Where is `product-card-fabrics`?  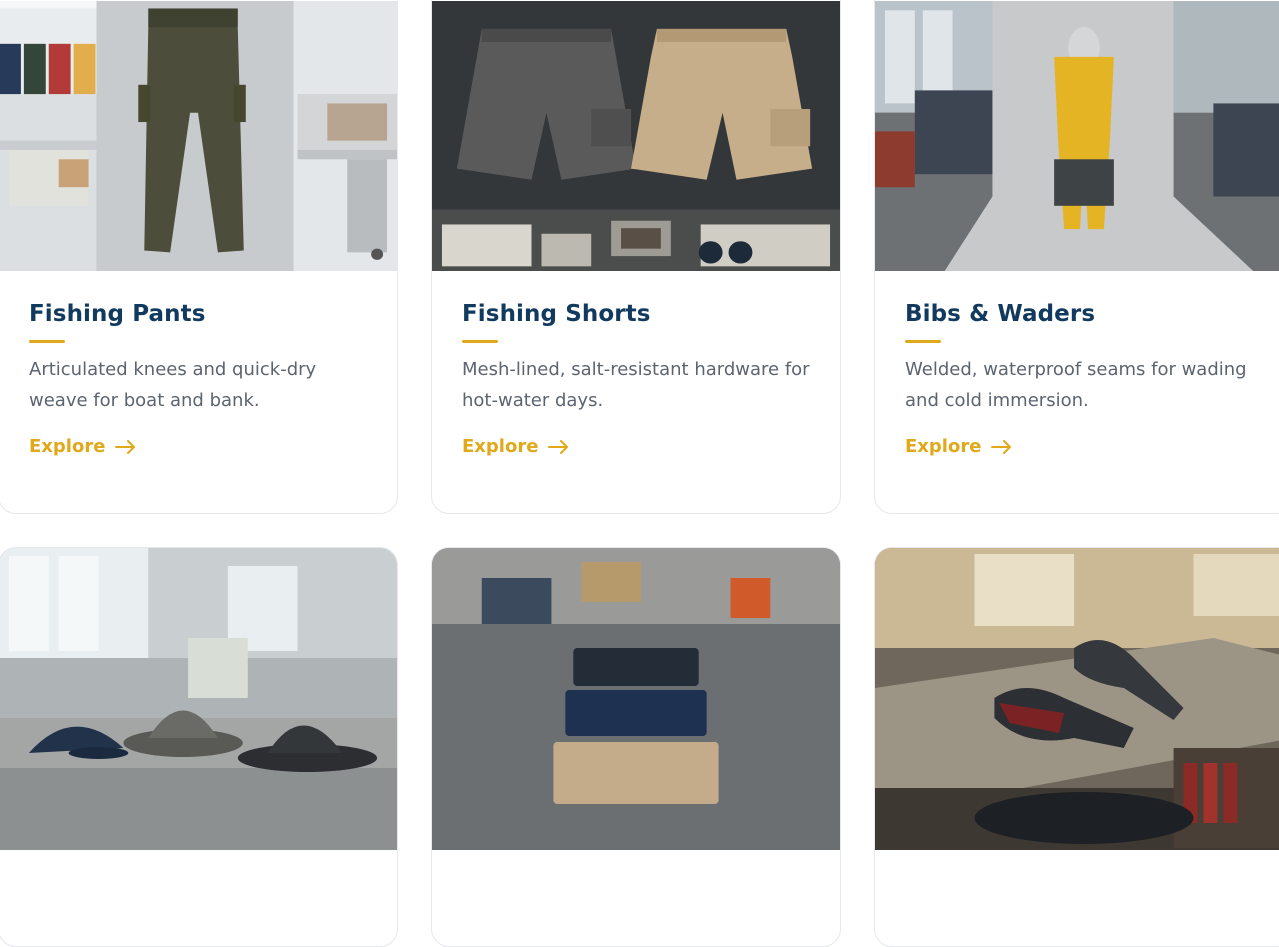
product-card-fabrics is located at coordinates (636, 747).